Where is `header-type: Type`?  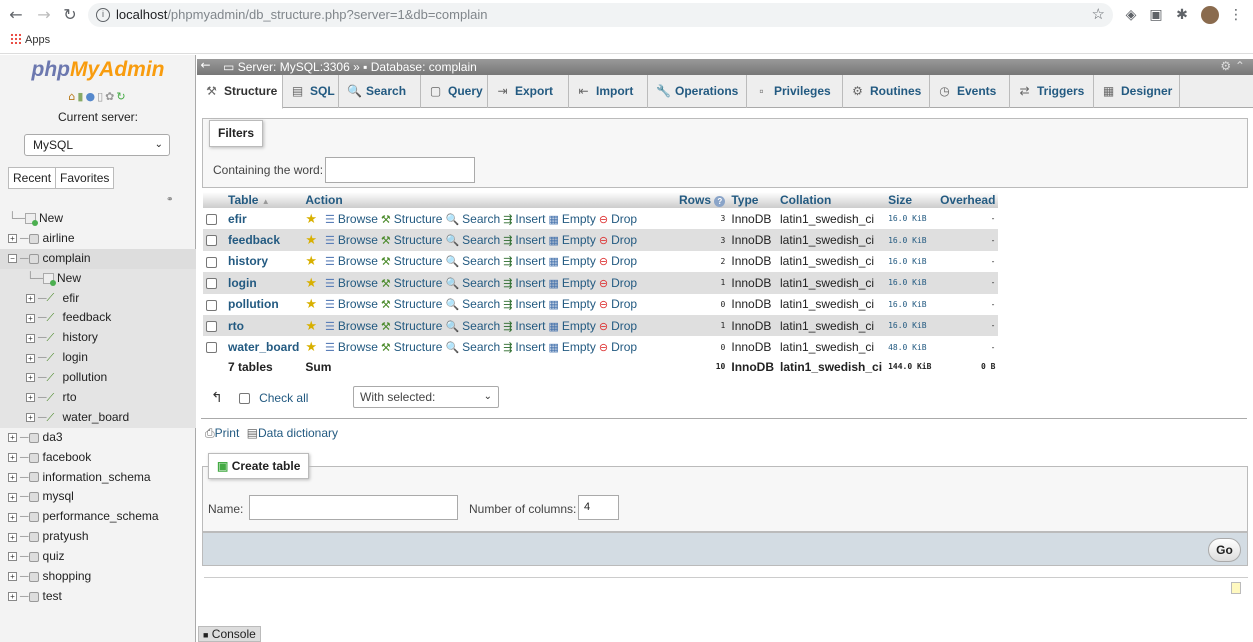
header-type: Type is located at coordinates (753, 200).